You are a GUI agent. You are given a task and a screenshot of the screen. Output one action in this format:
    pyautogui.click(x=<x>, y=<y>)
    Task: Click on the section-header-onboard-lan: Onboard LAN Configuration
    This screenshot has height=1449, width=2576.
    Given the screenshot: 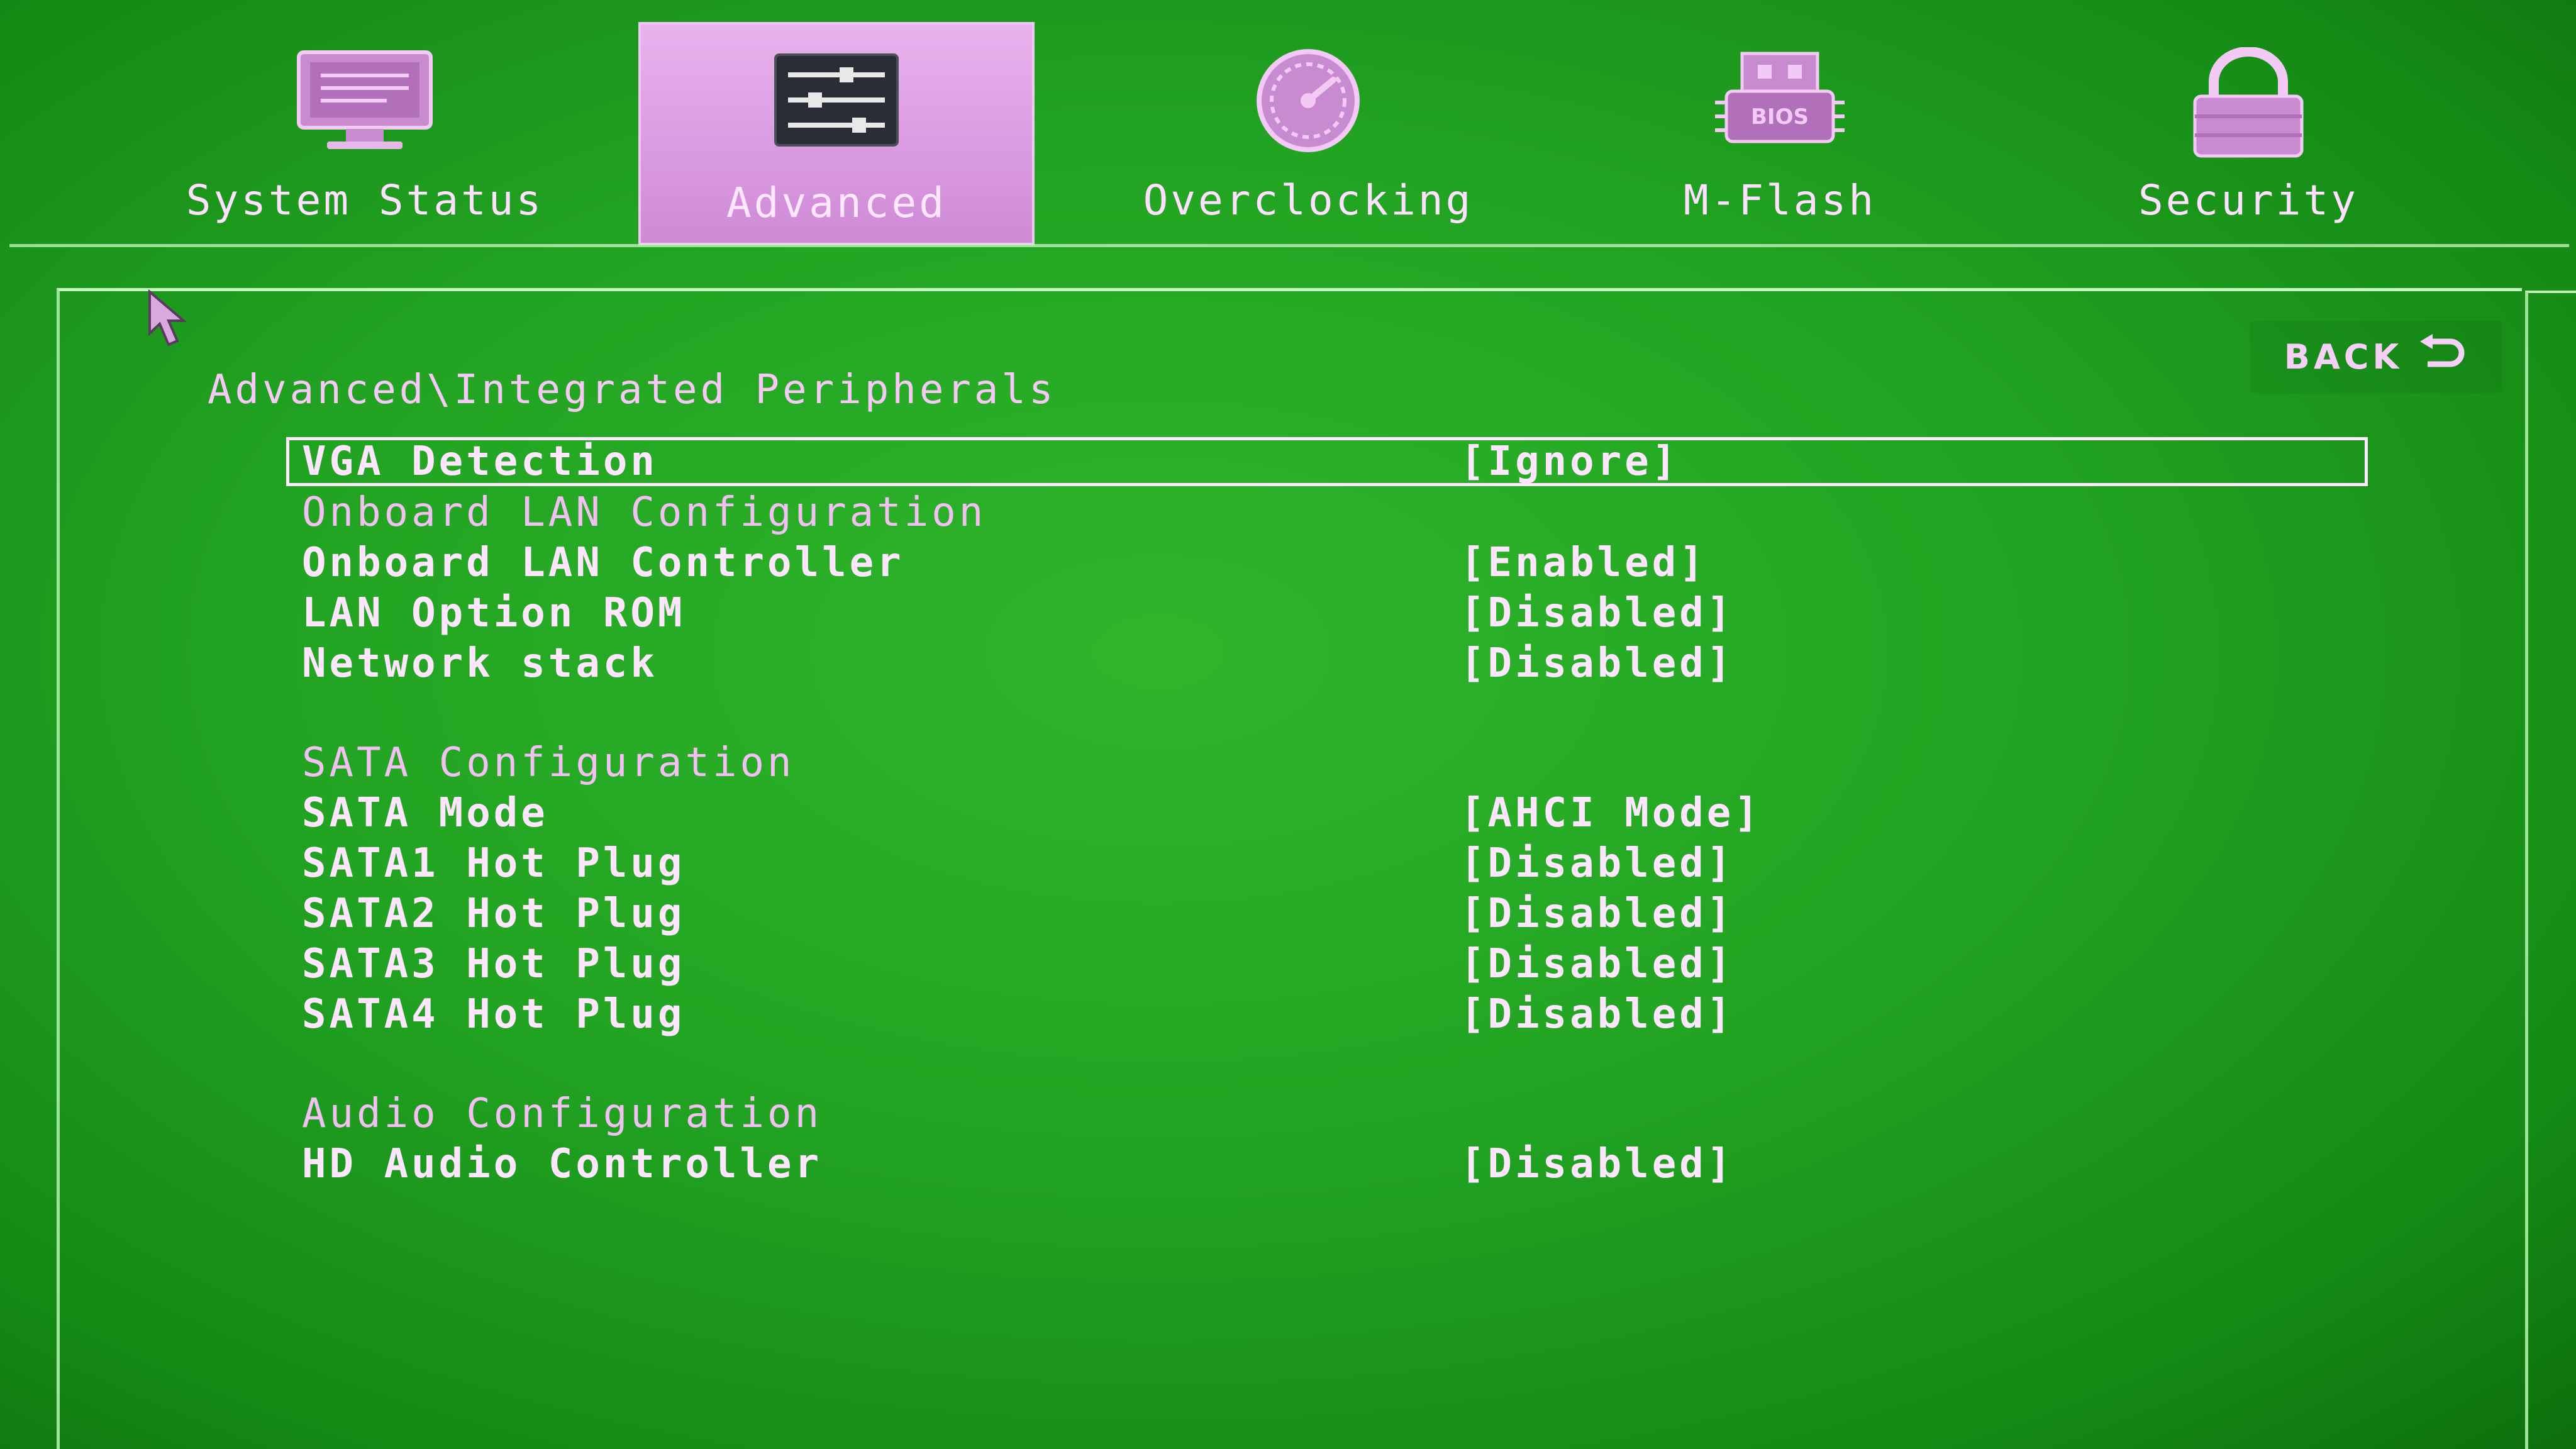 What is the action you would take?
    pyautogui.click(x=1327, y=512)
    